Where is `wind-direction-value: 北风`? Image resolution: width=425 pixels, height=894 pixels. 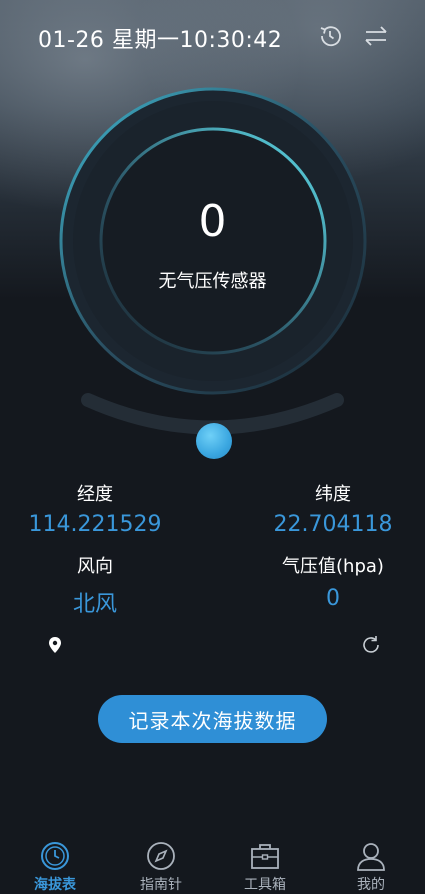
wind-direction-value: 北风 is located at coordinates (94, 604).